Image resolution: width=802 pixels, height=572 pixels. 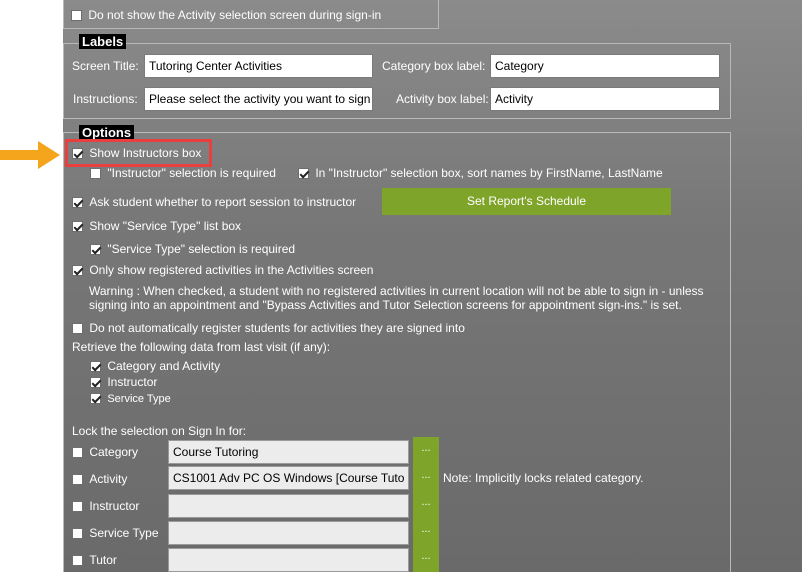 I want to click on retrieve-instructor-option: Instructor, so click(x=123, y=382).